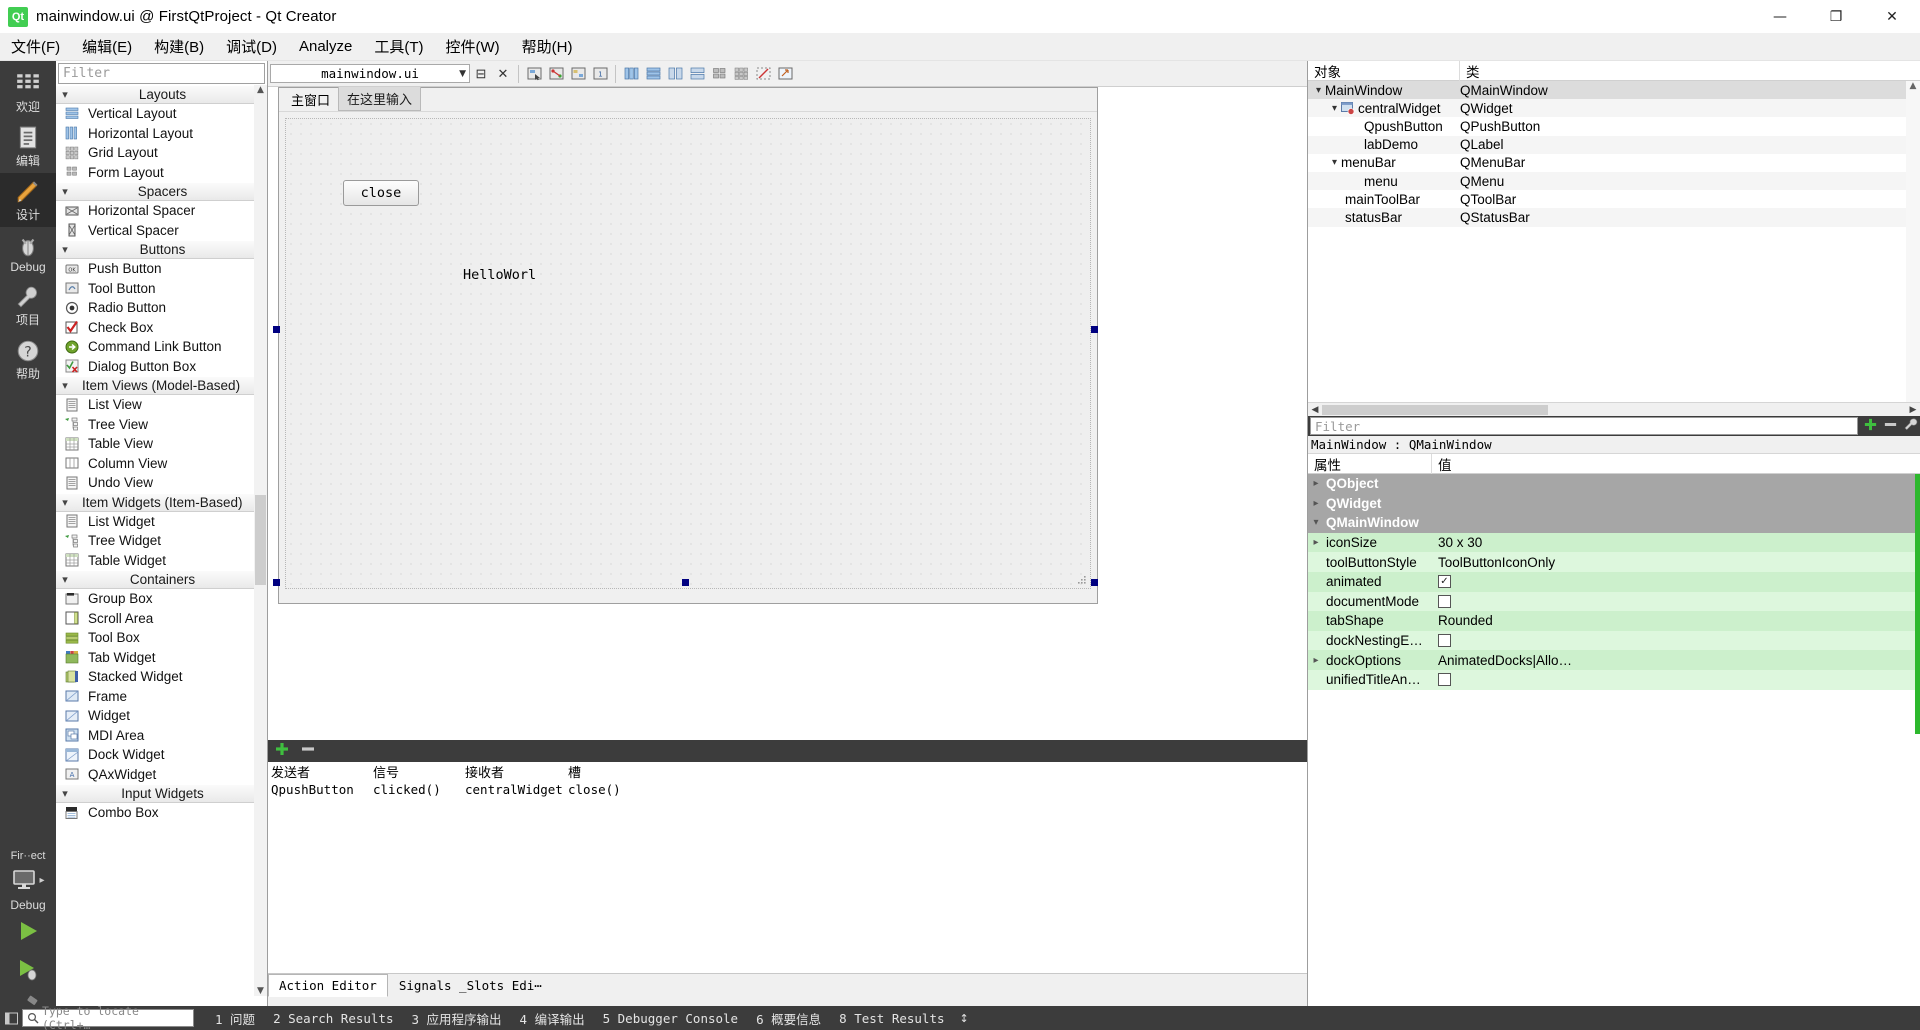 The height and width of the screenshot is (1030, 1920). What do you see at coordinates (1444, 641) in the screenshot?
I see `property-checkbox-docknesting` at bounding box center [1444, 641].